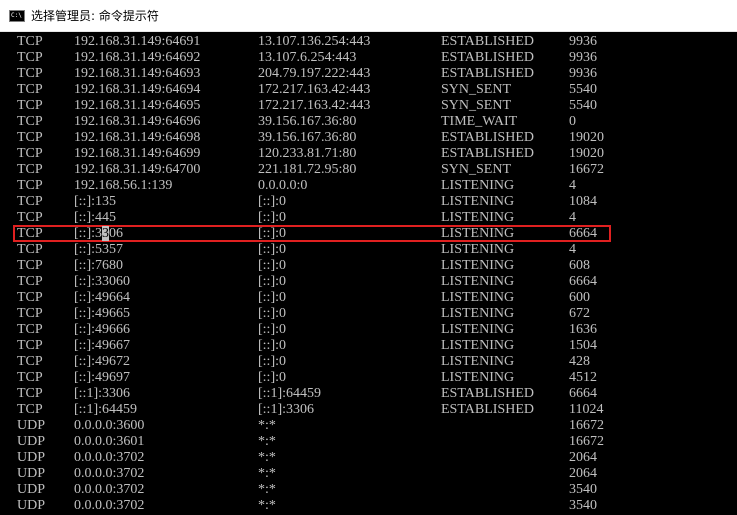  What do you see at coordinates (368, 330) in the screenshot?
I see `netstat-row: TCP [::]:49666 [::]:0 LISTENING 1636` at bounding box center [368, 330].